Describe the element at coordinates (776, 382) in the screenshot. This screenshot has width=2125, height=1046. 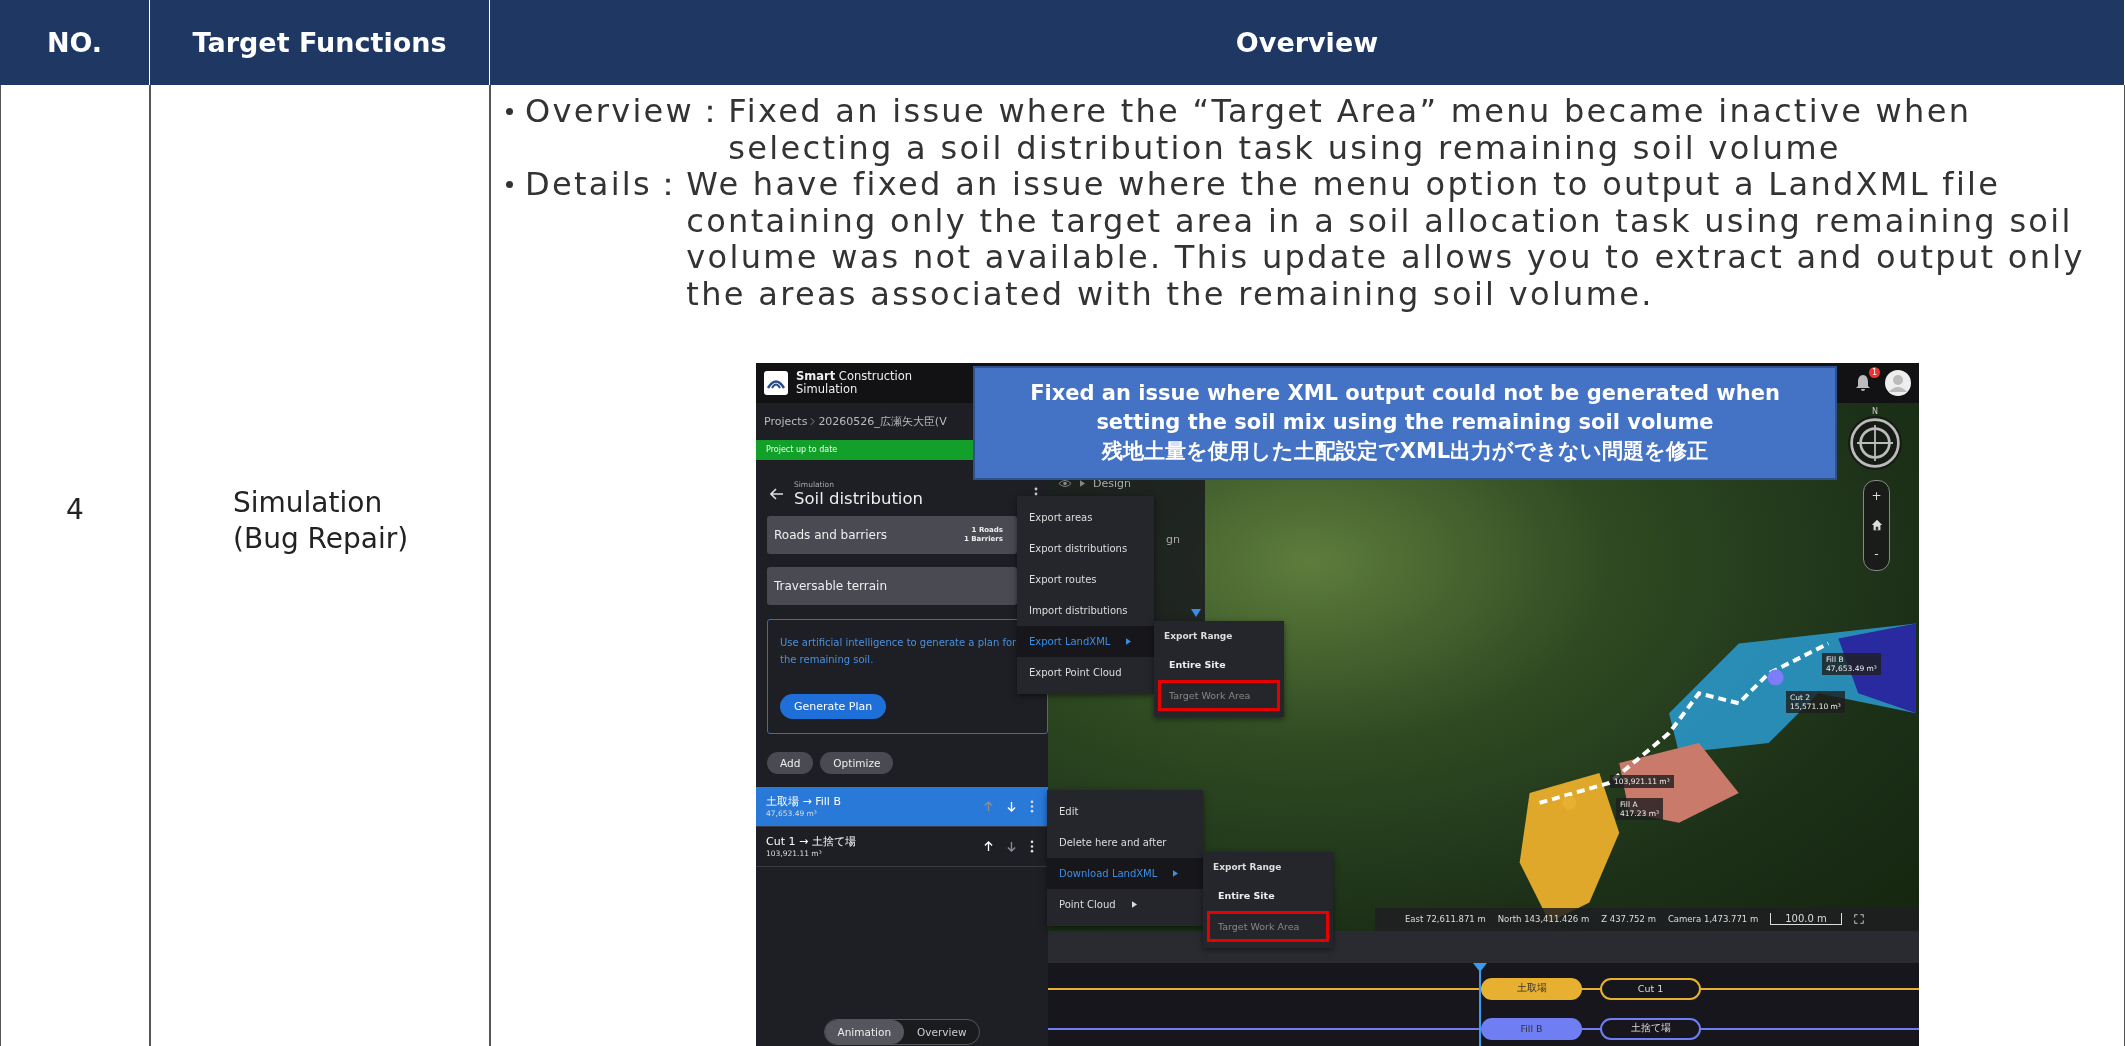
I see `logo-icon` at that location.